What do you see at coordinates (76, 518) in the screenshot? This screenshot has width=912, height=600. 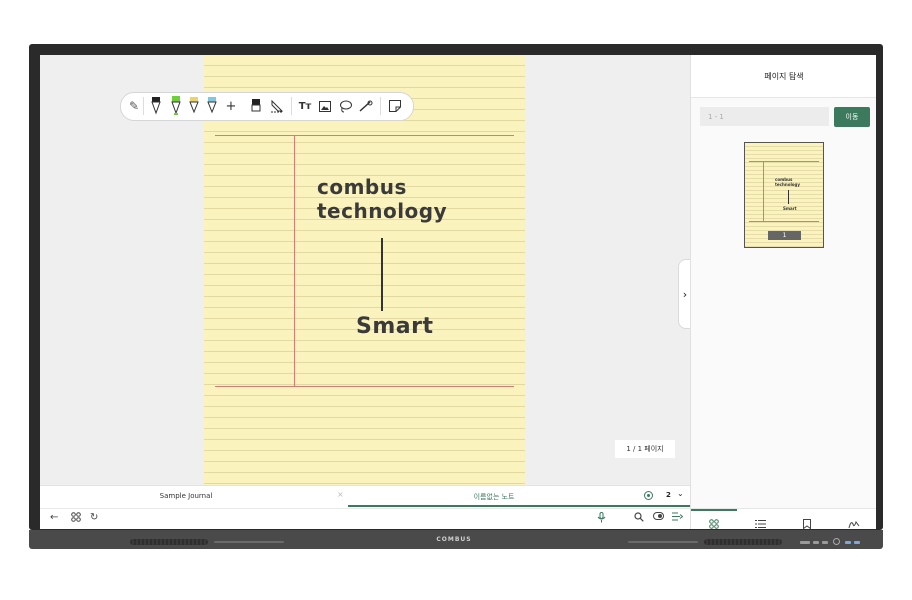 I see `grid-icon` at bounding box center [76, 518].